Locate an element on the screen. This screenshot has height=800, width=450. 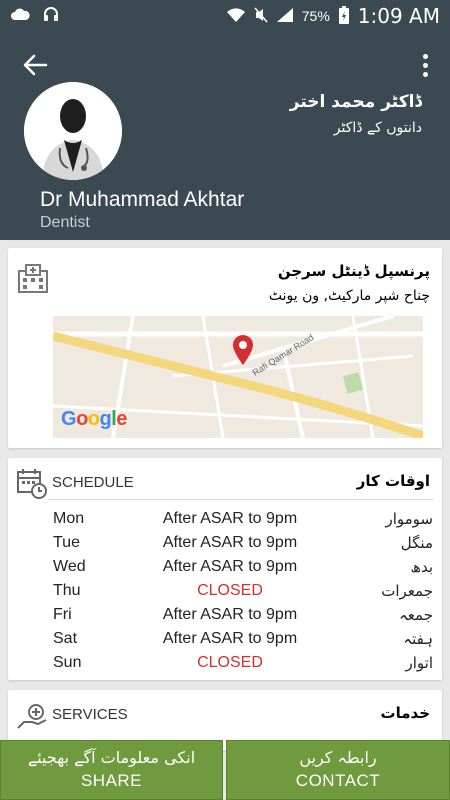
schedule-row: Mon After ASAR to 9pm سوموار is located at coordinates (243, 522).